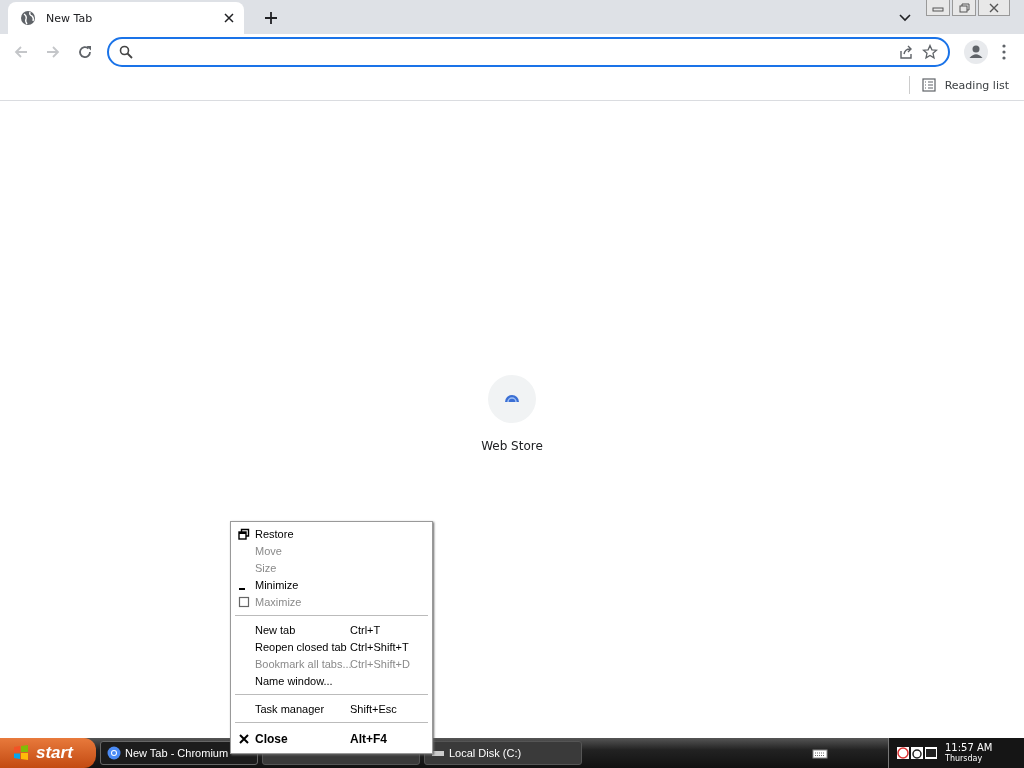 The image size is (1024, 768). I want to click on shortcut-tile: Web Store, so click(512, 415).